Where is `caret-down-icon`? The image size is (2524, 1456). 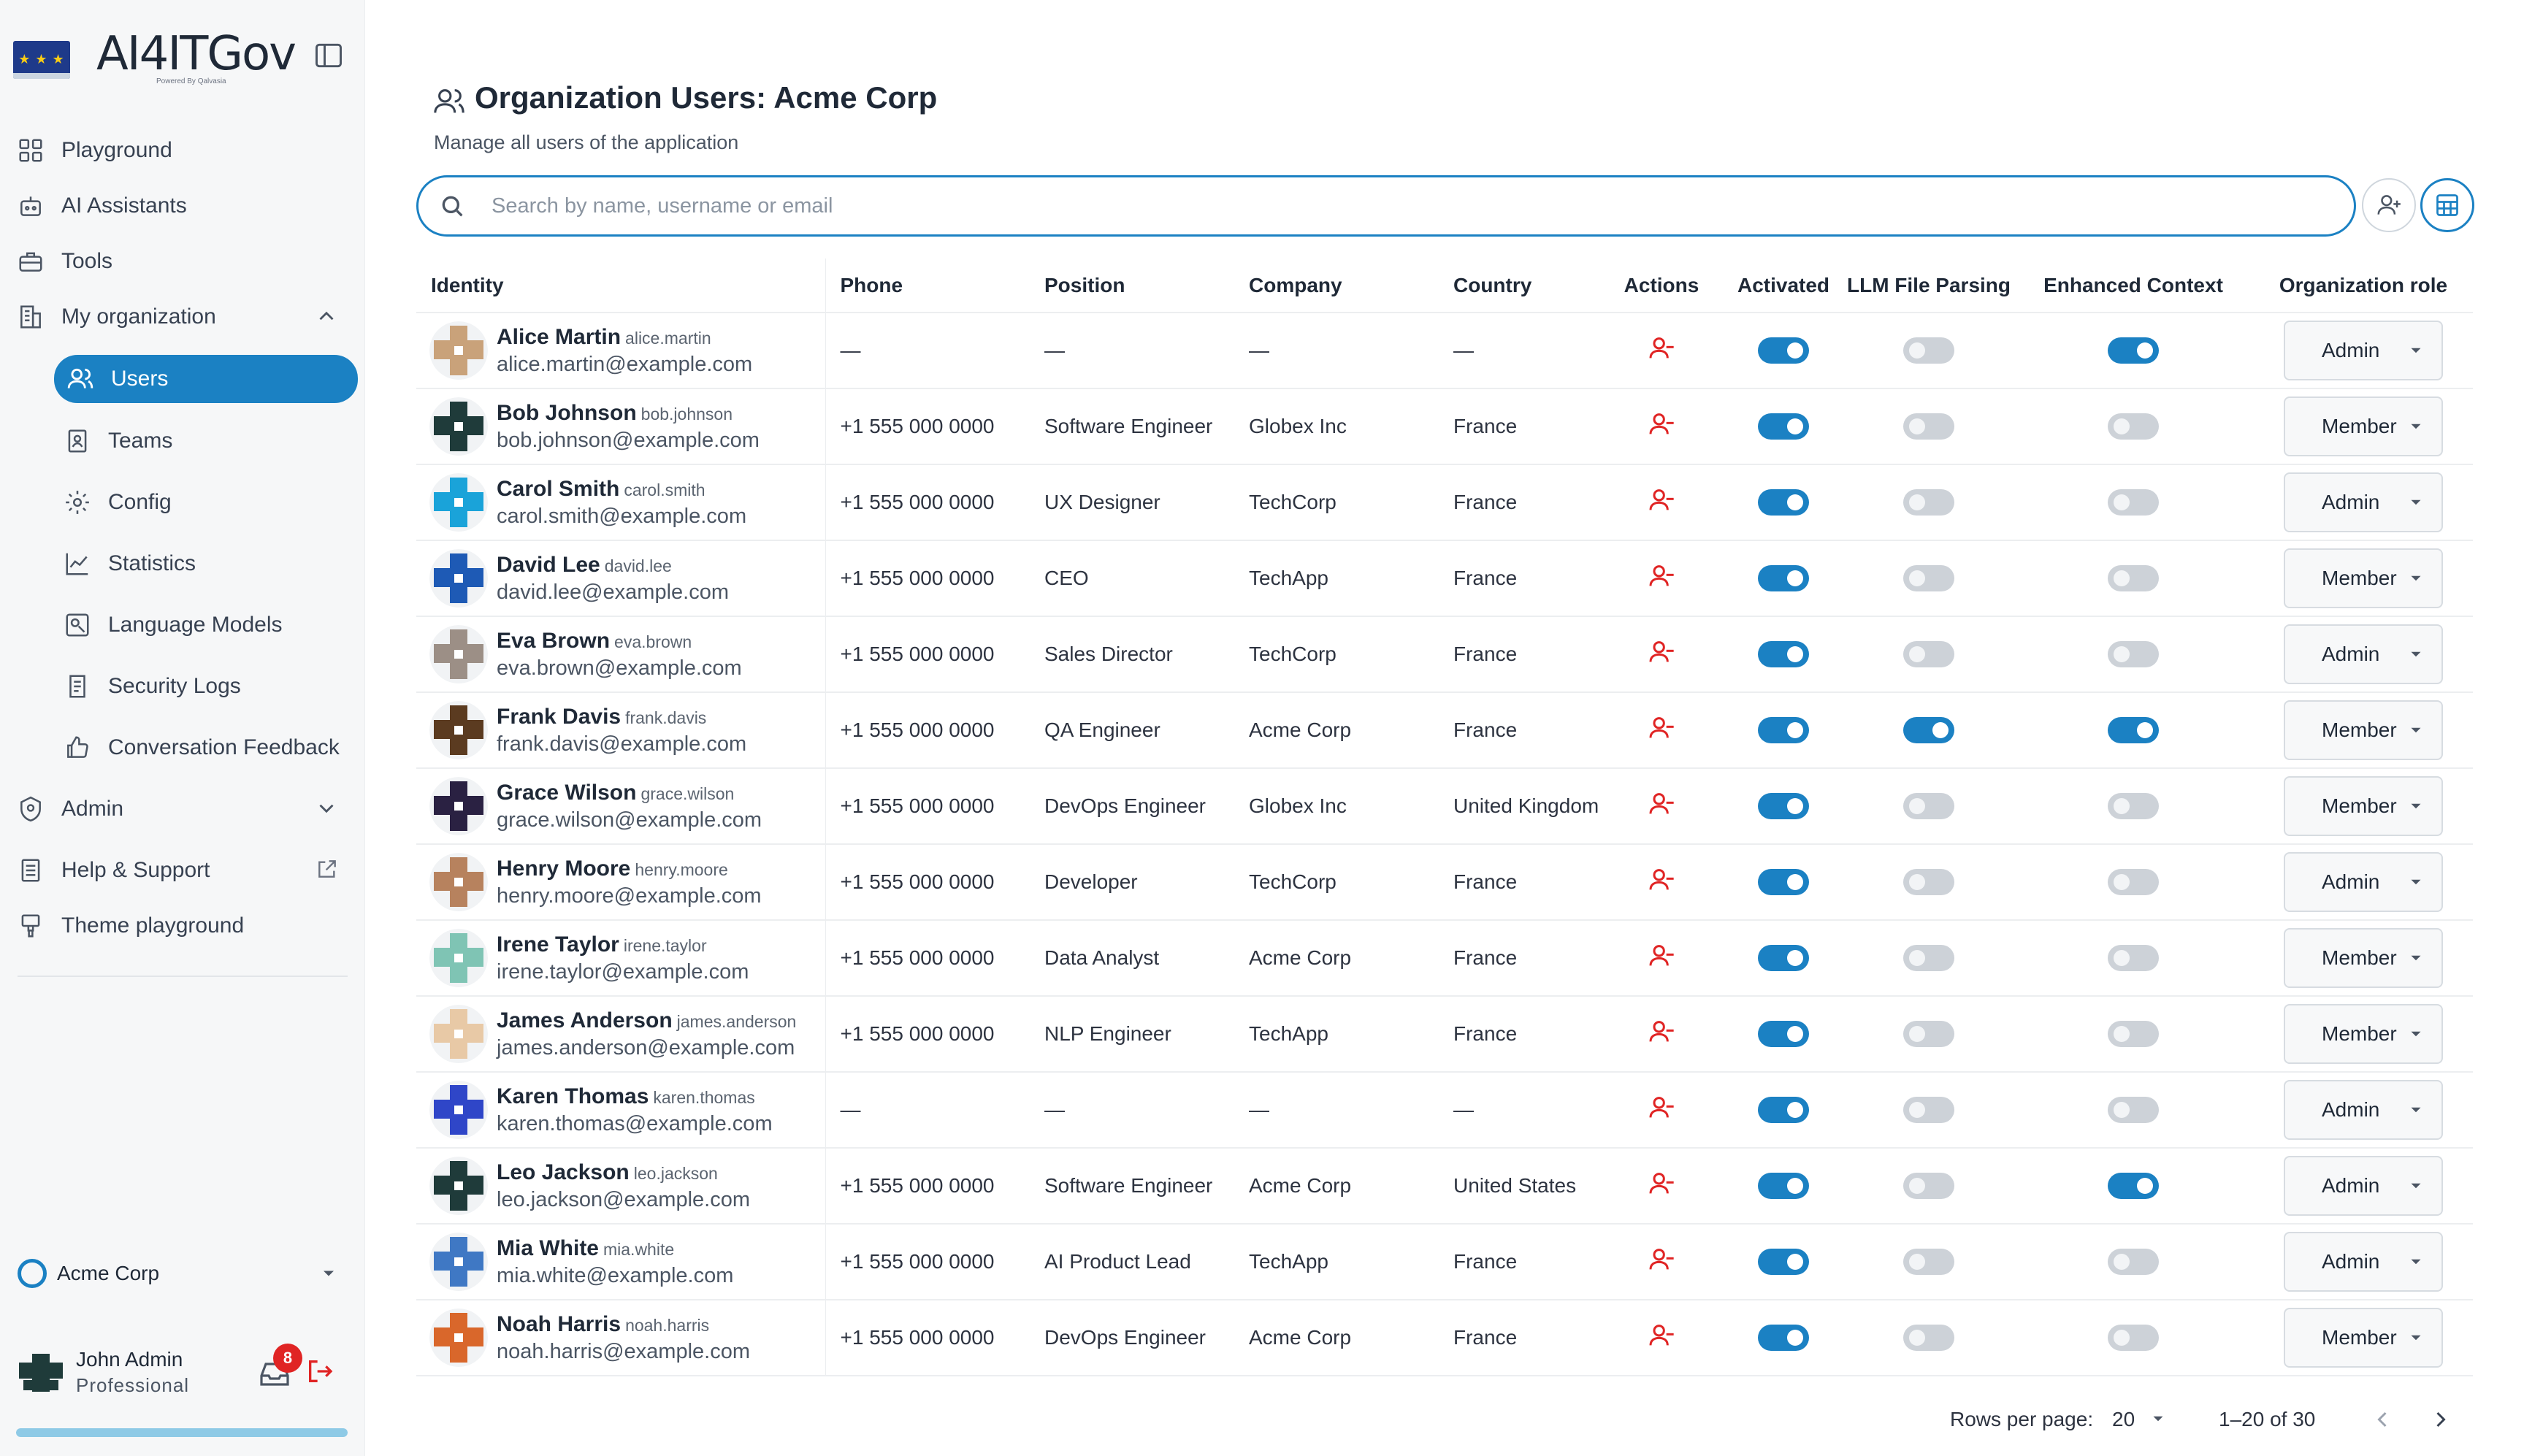 caret-down-icon is located at coordinates (2158, 1421).